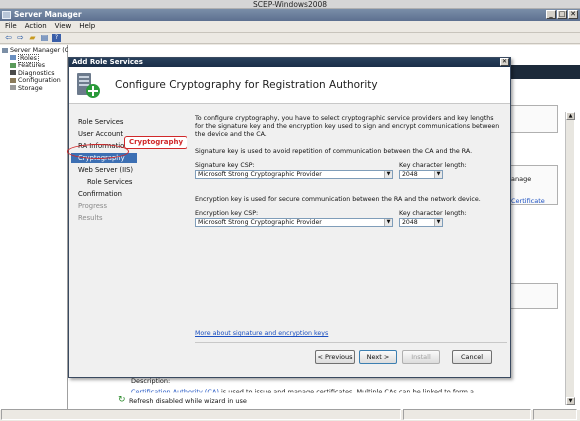 The image size is (580, 421). What do you see at coordinates (88, 85) in the screenshot?
I see `server-role-icon` at bounding box center [88, 85].